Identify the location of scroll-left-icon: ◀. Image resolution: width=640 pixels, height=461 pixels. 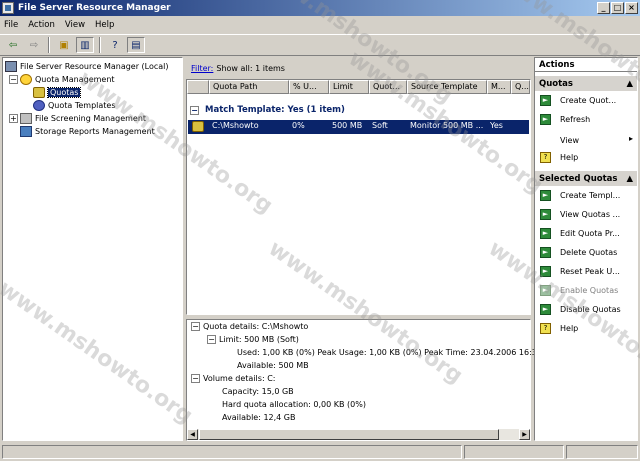
(192, 434).